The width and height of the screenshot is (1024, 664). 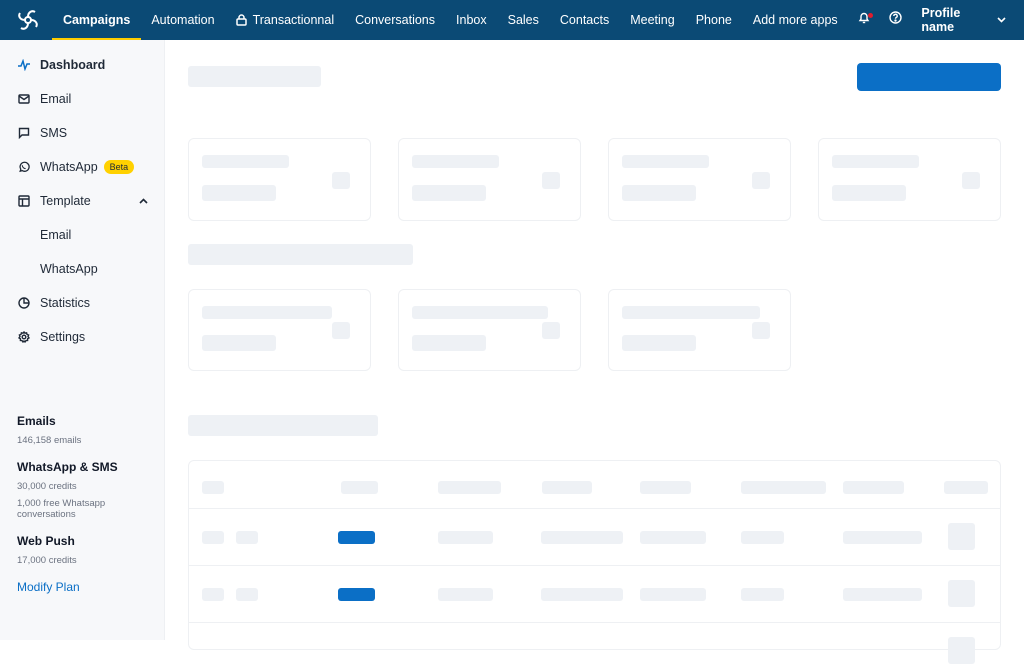 I want to click on chevron-down-icon, so click(x=1001, y=20).